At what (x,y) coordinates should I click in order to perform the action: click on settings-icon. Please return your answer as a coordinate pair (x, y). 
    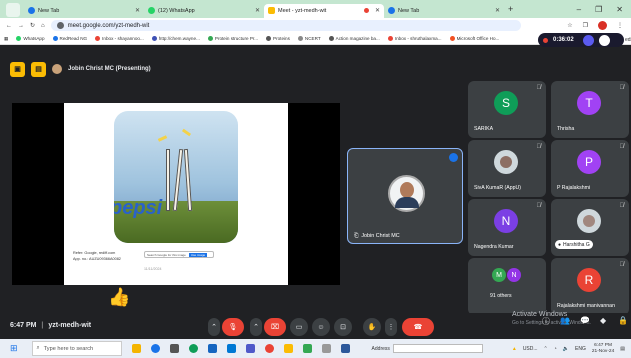
    Looking at the image, I should click on (326, 348).